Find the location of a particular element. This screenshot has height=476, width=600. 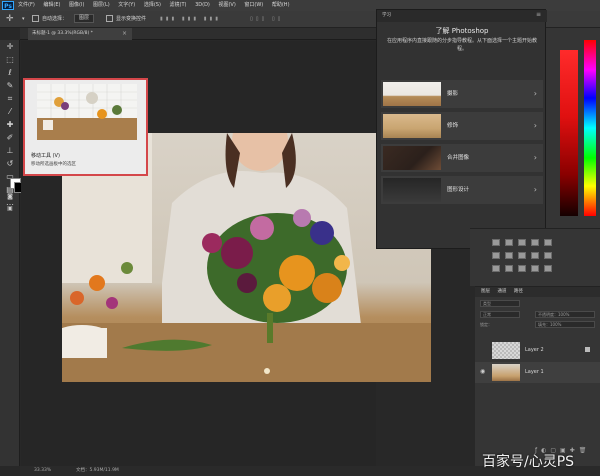

document-tab: 未标题-1 @ 33.3%(RGB/8) * is located at coordinates (80, 34).